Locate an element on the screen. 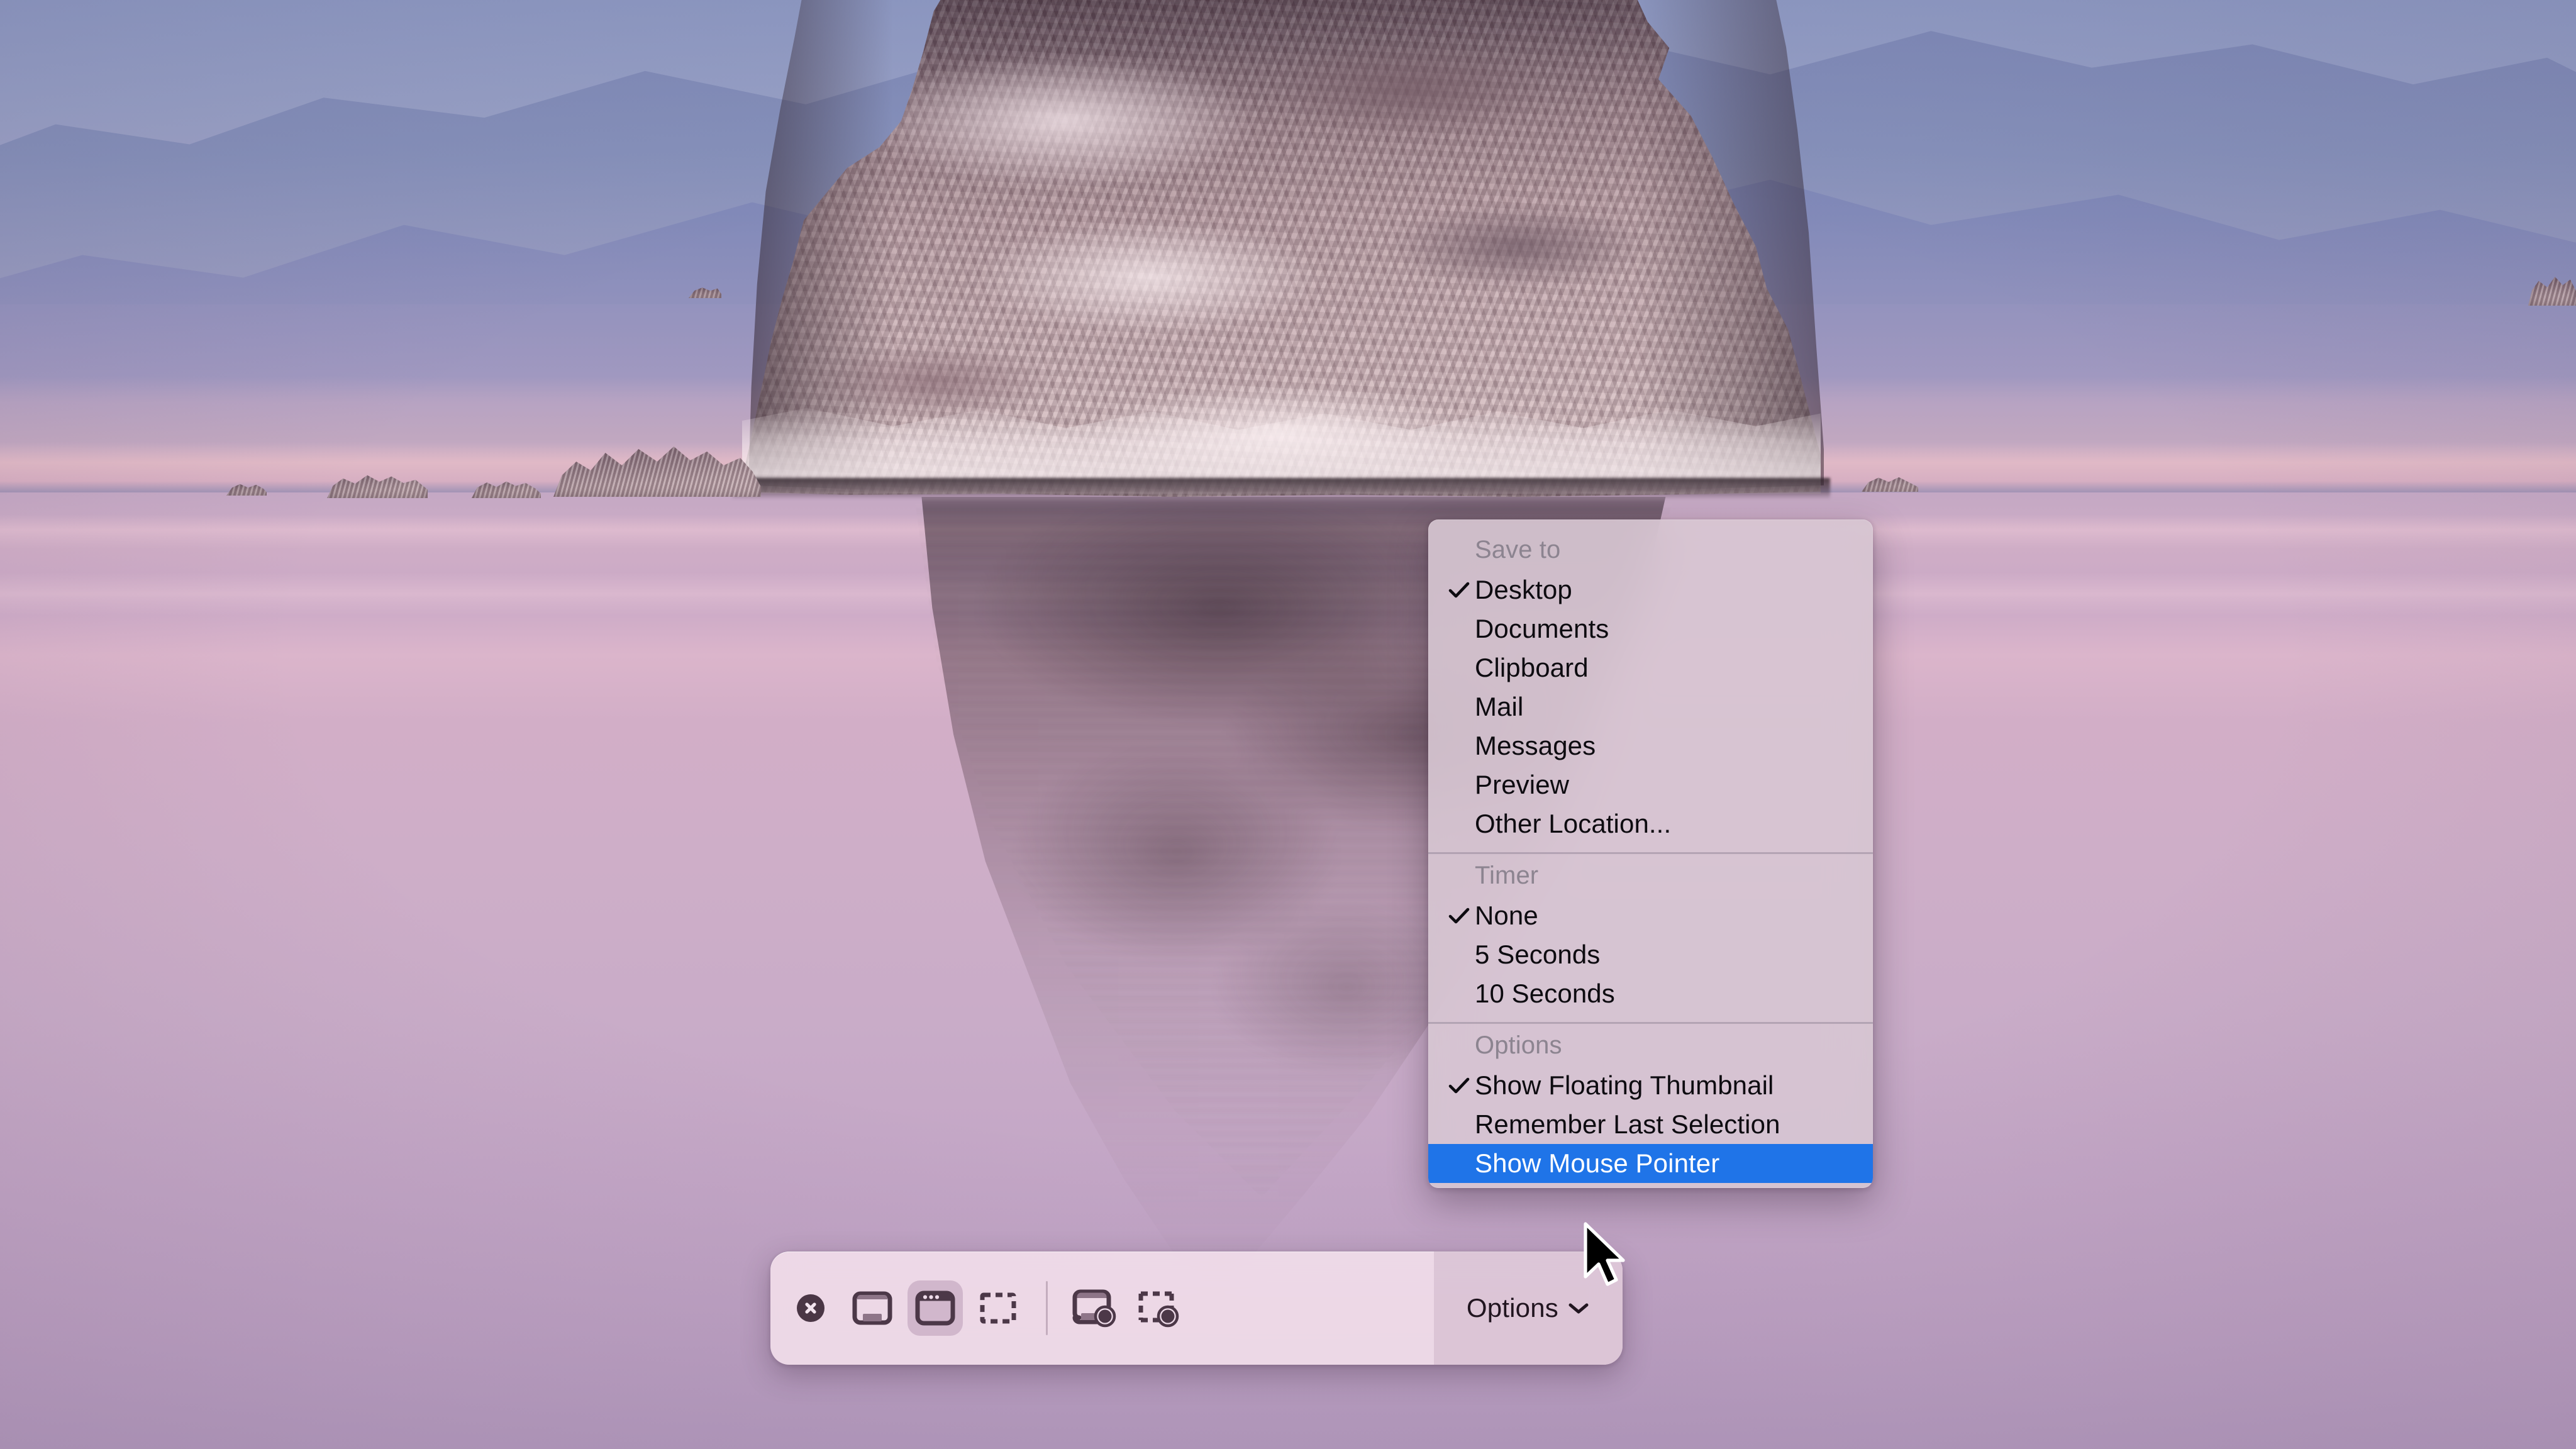 The height and width of the screenshot is (1449, 2576). arrow-pointer-icon is located at coordinates (1604, 1254).